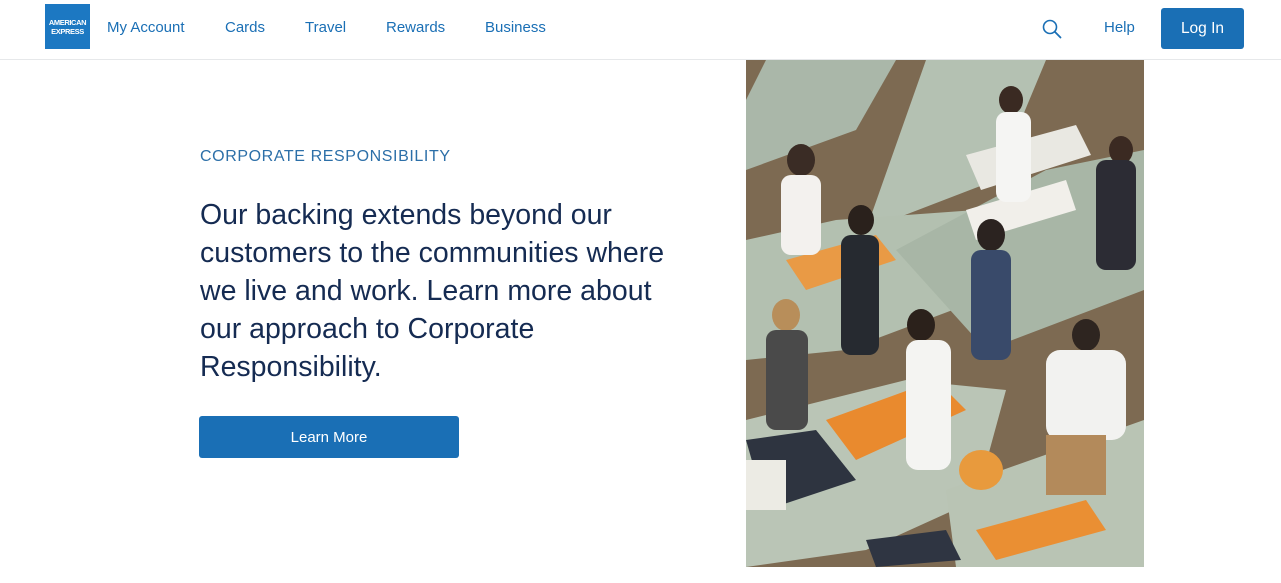 The height and width of the screenshot is (583, 1281). Describe the element at coordinates (415, 28) in the screenshot. I see `nav-rewards: Rewards` at that location.